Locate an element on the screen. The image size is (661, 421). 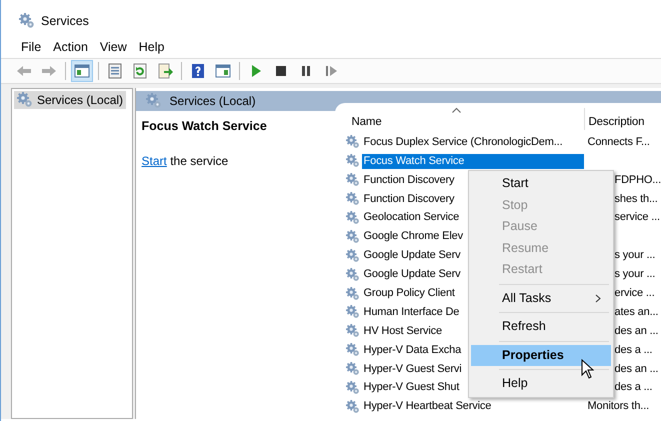
service-name: Google Chrome Elev is located at coordinates (413, 236).